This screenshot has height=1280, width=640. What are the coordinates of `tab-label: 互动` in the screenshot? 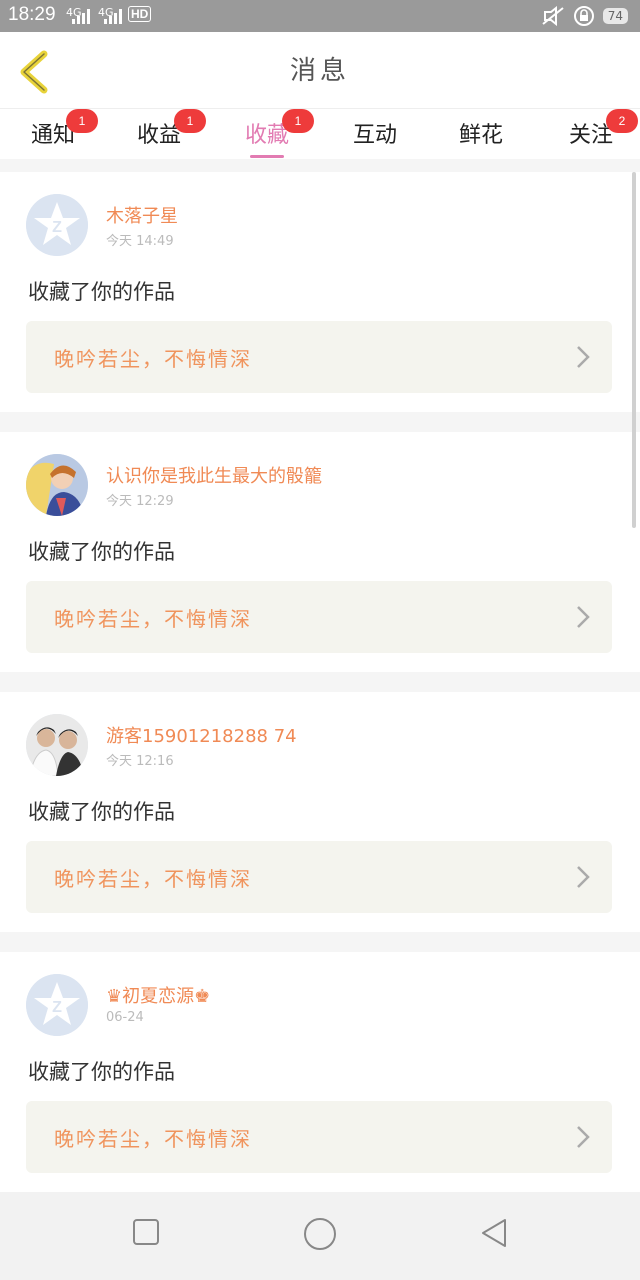 It's located at (374, 135).